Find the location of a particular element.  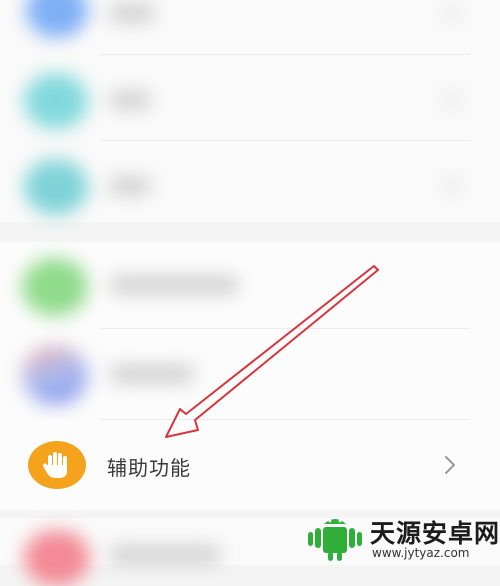

watermark-logo: 天源安卓网 www.jytyaz.com is located at coordinates (400, 538).